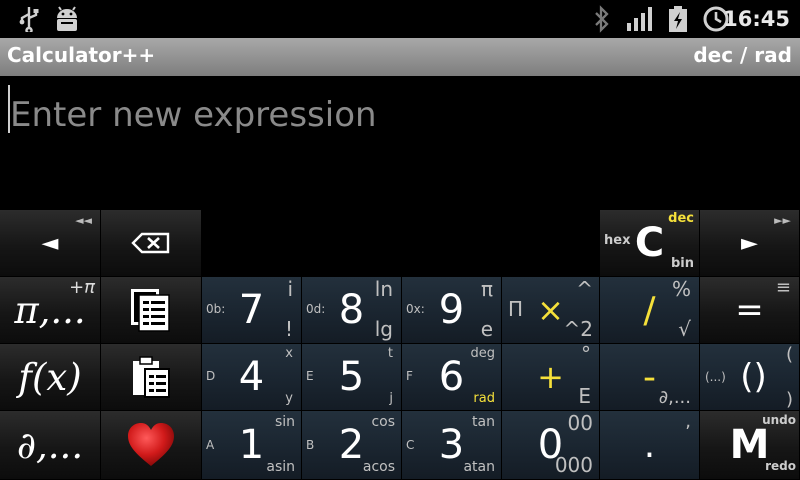 This screenshot has width=800, height=480. Describe the element at coordinates (400, 115) in the screenshot. I see `expression-input` at that location.